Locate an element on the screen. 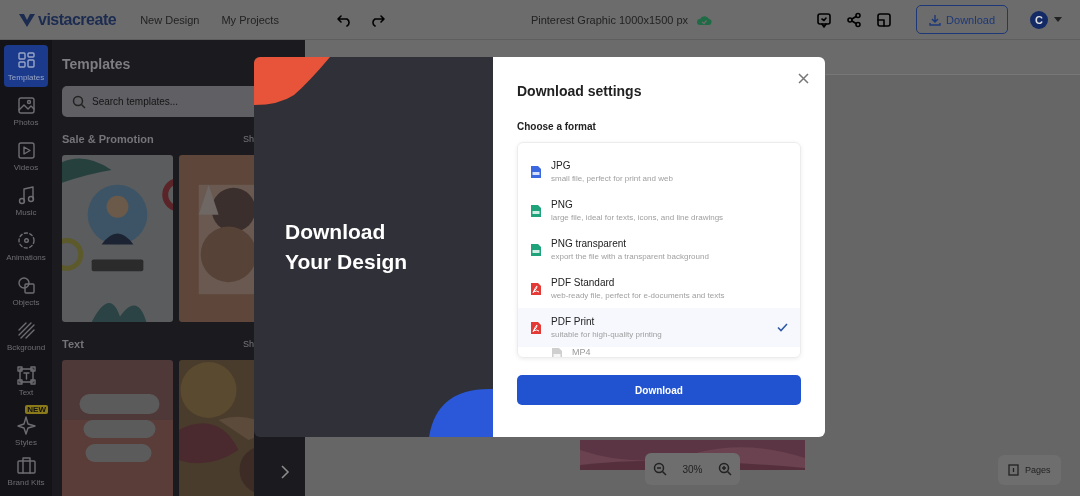 The image size is (1080, 496). section-label: Choose a format is located at coordinates (557, 126).